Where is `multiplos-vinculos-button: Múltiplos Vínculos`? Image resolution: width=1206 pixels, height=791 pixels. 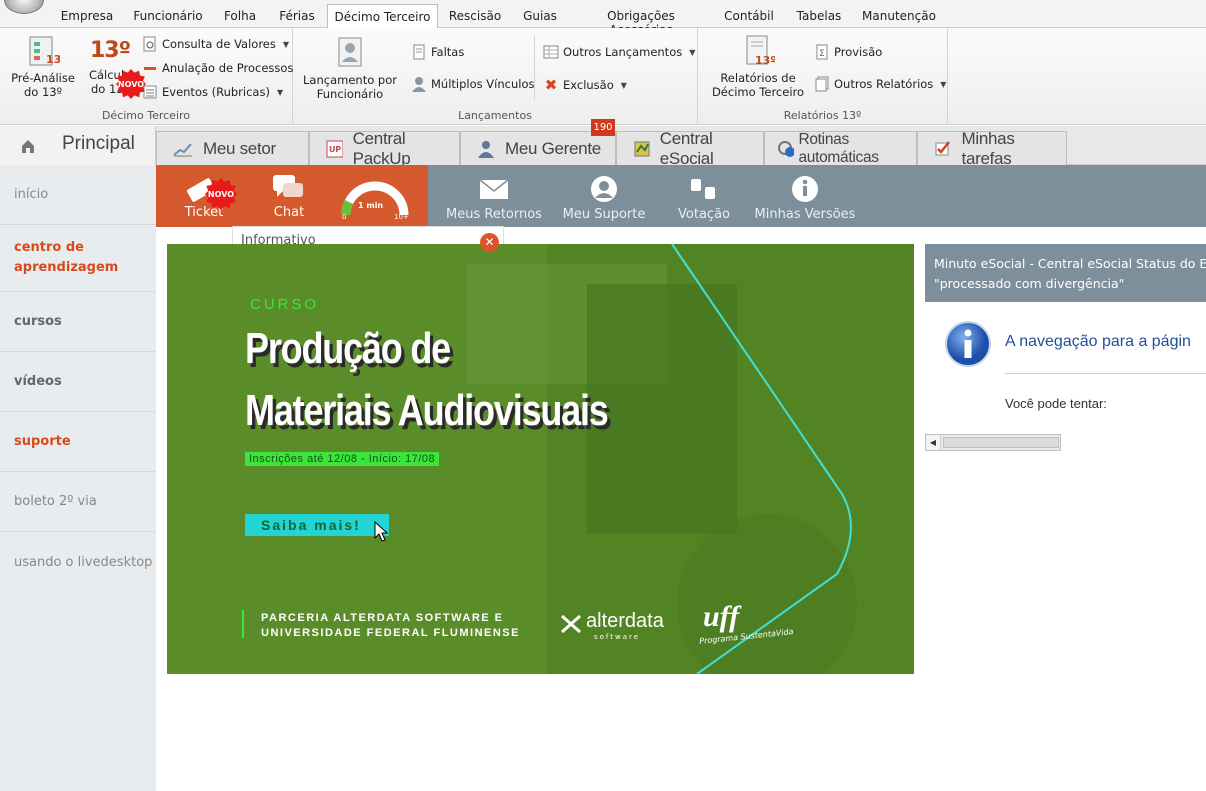
multiplos-vinculos-button: Múltiplos Vínculos is located at coordinates (472, 84).